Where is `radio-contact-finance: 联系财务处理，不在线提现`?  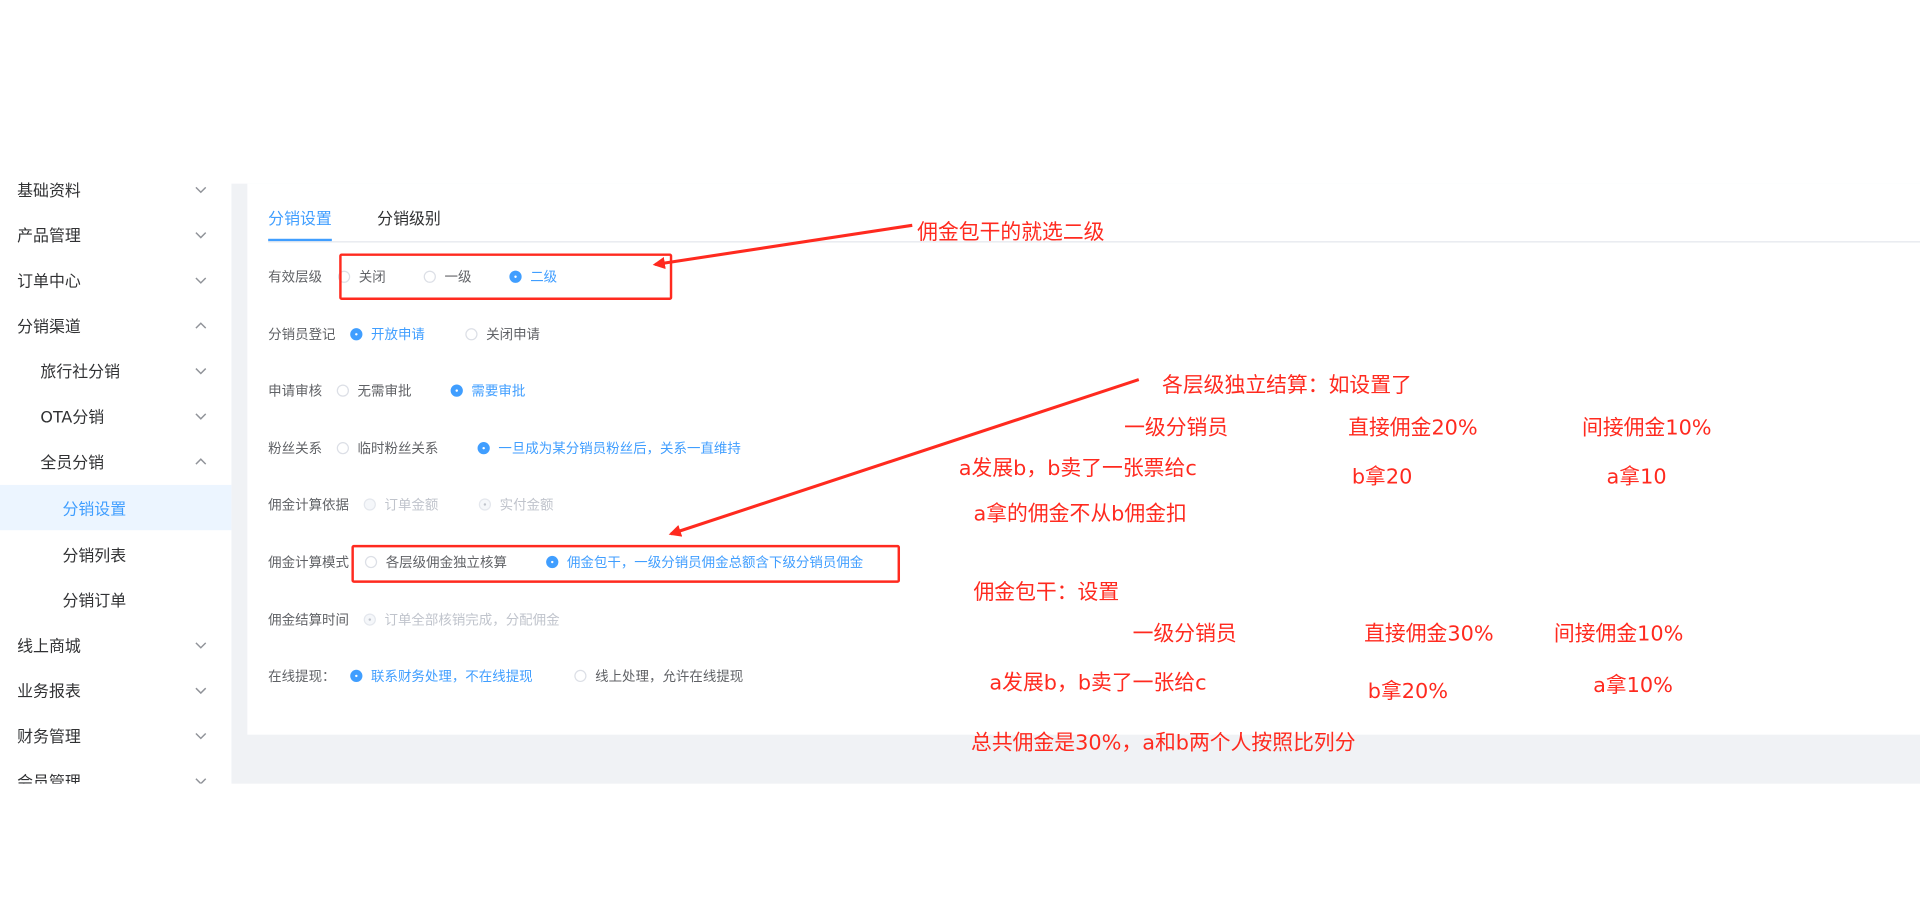
radio-contact-finance: 联系财务处理，不在线提现 is located at coordinates (441, 676).